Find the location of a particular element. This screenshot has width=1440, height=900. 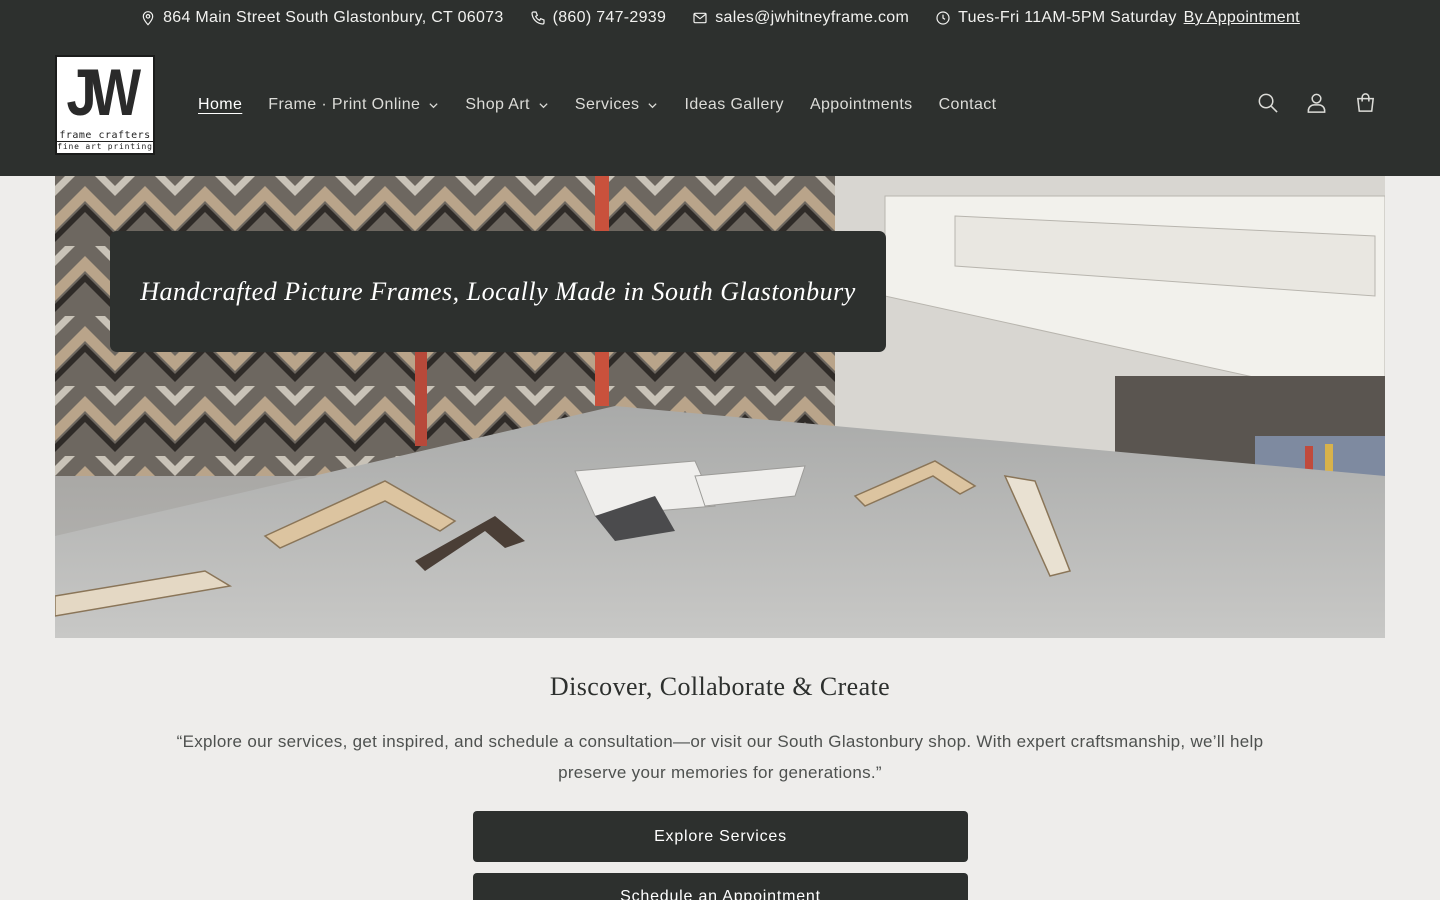

search-icon is located at coordinates (1268, 103).